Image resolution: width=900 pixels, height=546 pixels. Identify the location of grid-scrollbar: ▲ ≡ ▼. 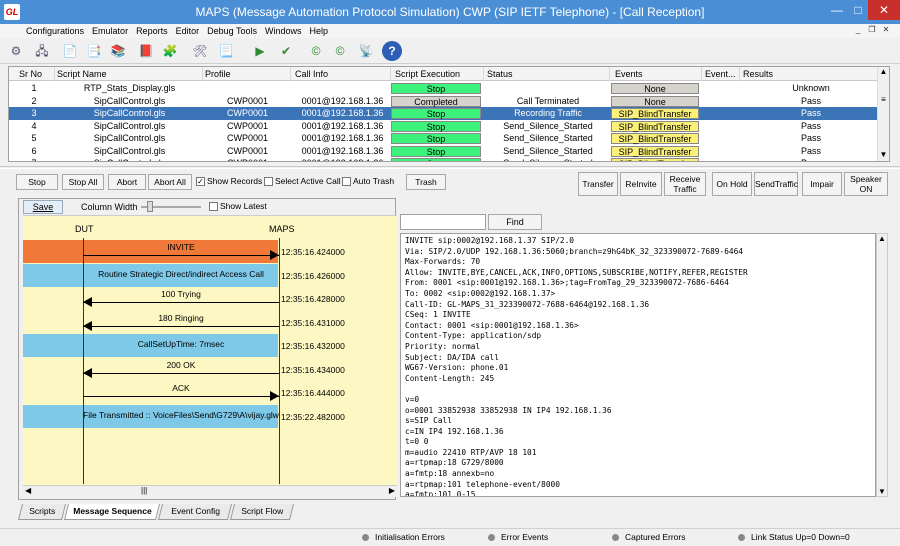
(883, 114).